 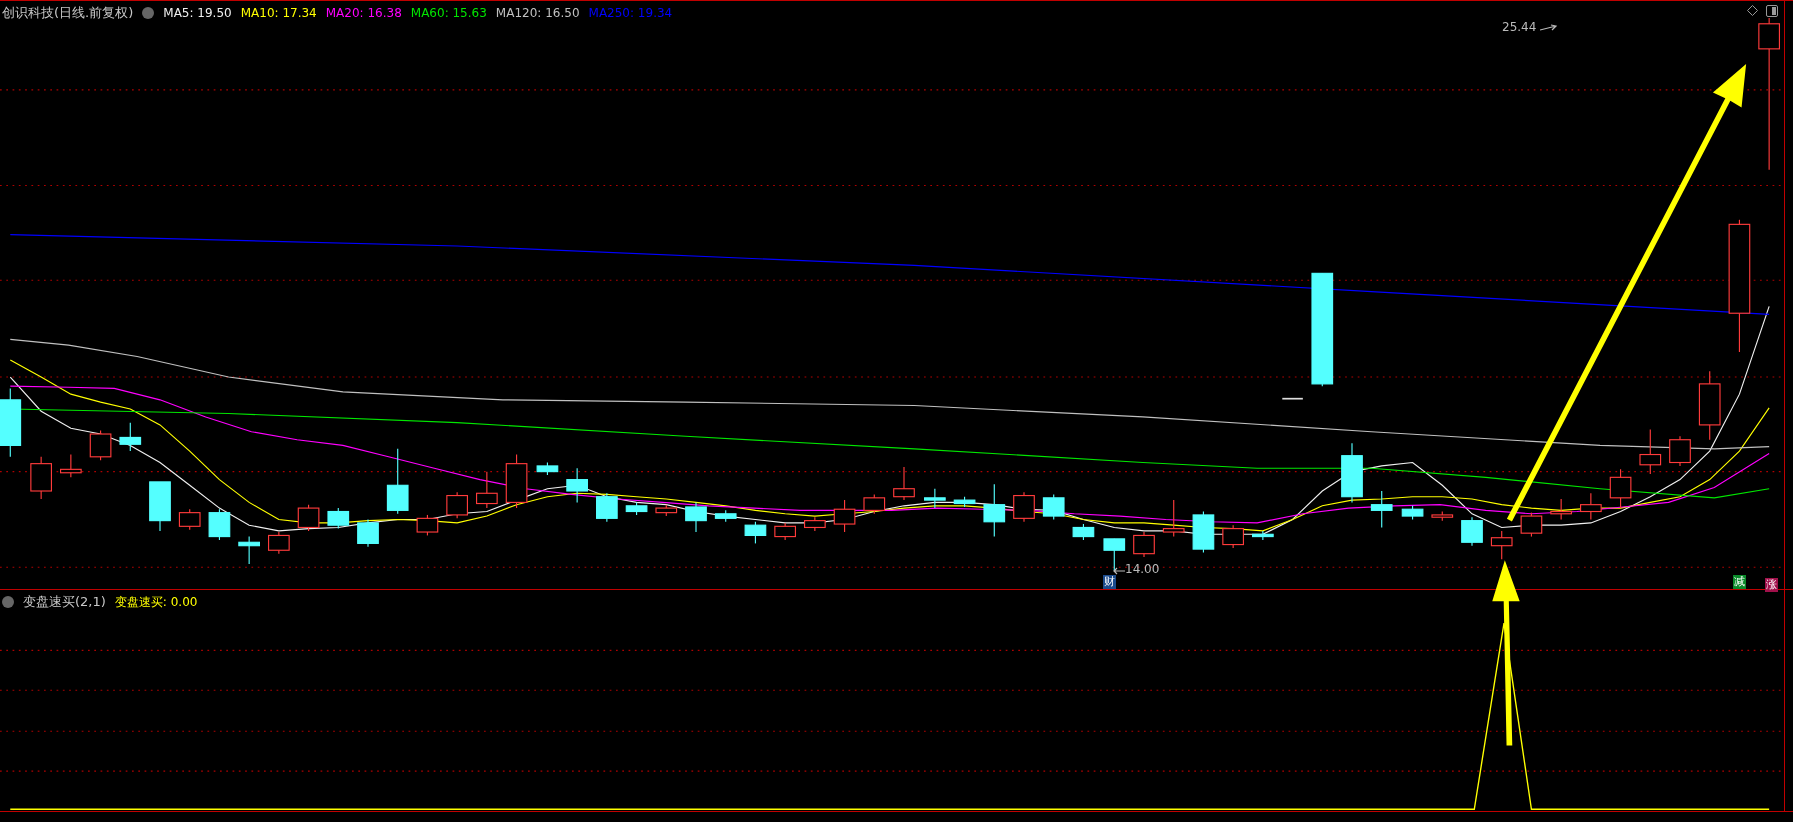 I want to click on moving-average-label: MA250: 19.34, so click(x=630, y=13).